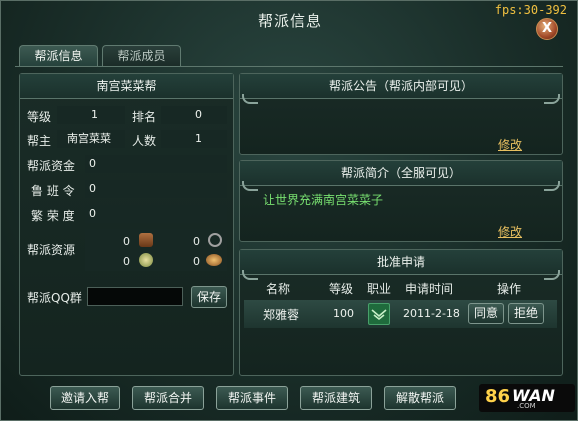 This screenshot has height=421, width=578. I want to click on prosperity-label: 繁 荣 度, so click(53, 216).